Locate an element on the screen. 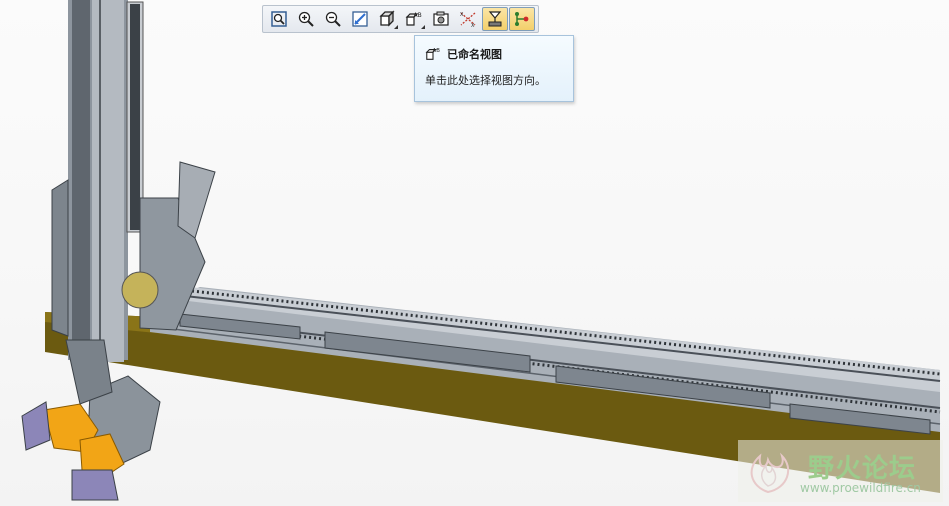 This screenshot has width=949, height=506. zoom-out-button is located at coordinates (333, 19).